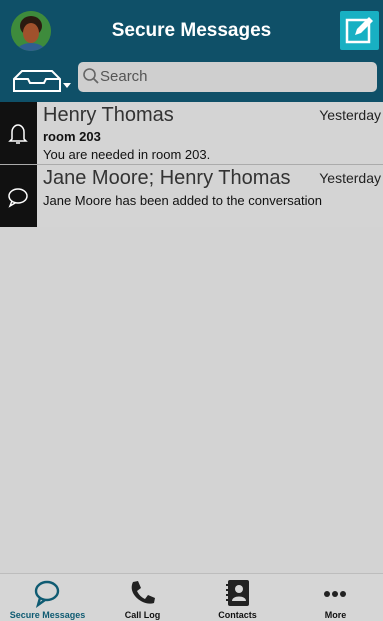 This screenshot has height=621, width=383. What do you see at coordinates (91, 76) in the screenshot?
I see `search-icon` at bounding box center [91, 76].